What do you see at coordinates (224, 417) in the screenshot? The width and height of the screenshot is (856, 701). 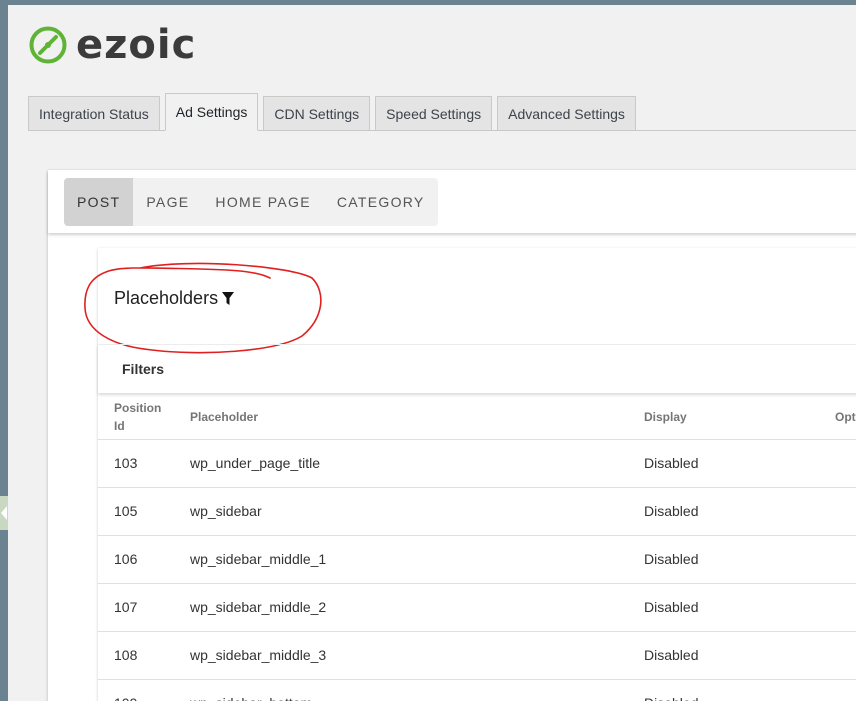 I see `col-placeholder: Placeholder` at bounding box center [224, 417].